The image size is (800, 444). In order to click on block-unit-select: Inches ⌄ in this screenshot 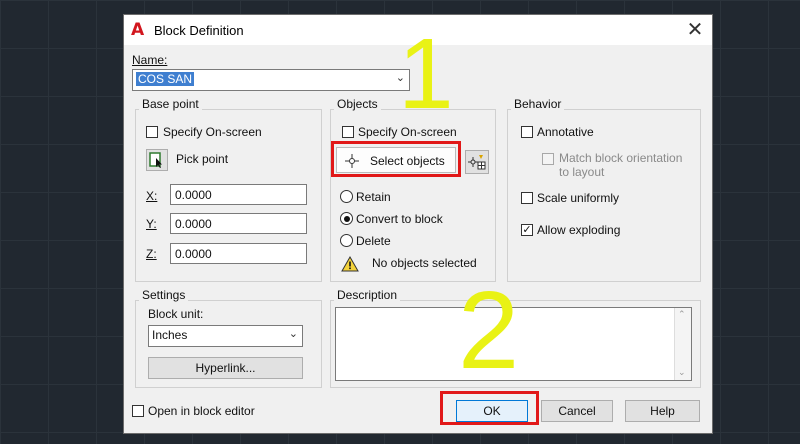, I will do `click(225, 336)`.